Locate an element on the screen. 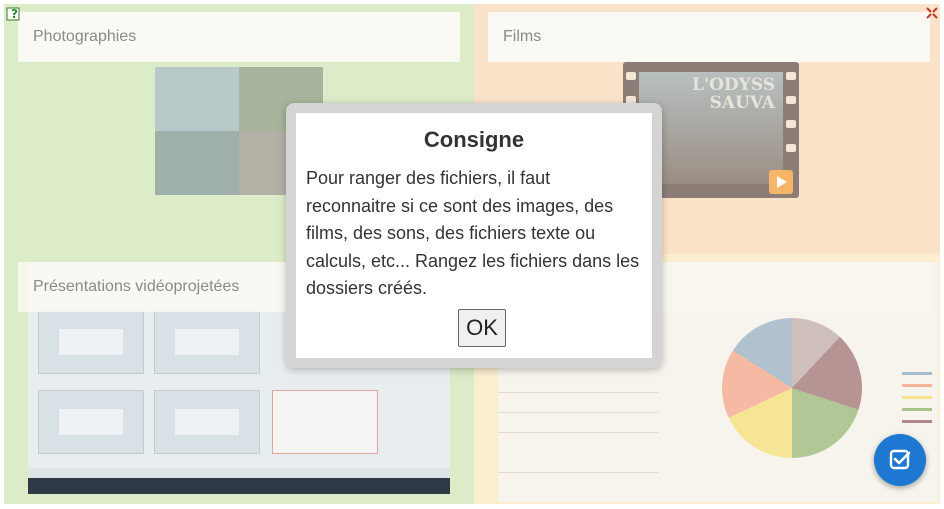  play-icon is located at coordinates (781, 182).